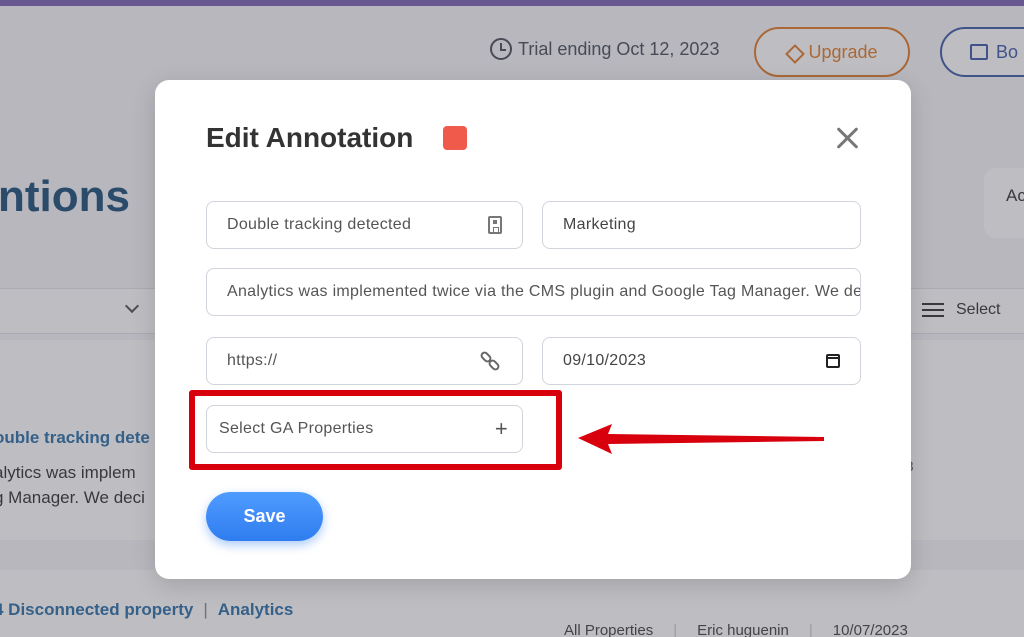  What do you see at coordinates (599, 224) in the screenshot?
I see `category-input-value: Marketing` at bounding box center [599, 224].